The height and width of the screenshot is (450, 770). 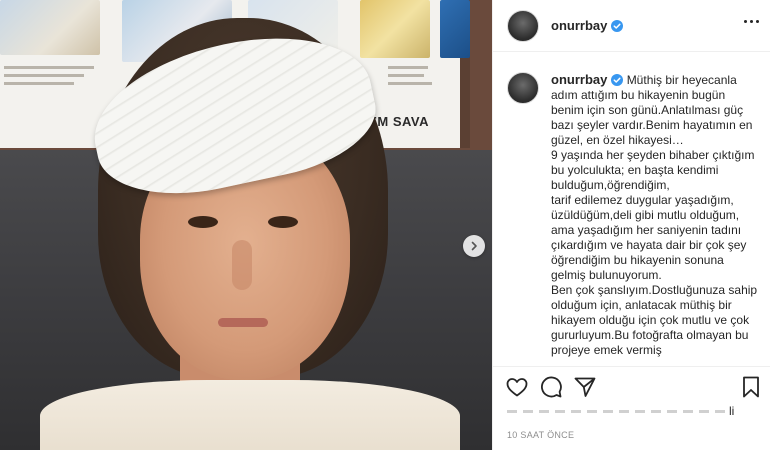 What do you see at coordinates (517, 387) in the screenshot?
I see `heart-icon` at bounding box center [517, 387].